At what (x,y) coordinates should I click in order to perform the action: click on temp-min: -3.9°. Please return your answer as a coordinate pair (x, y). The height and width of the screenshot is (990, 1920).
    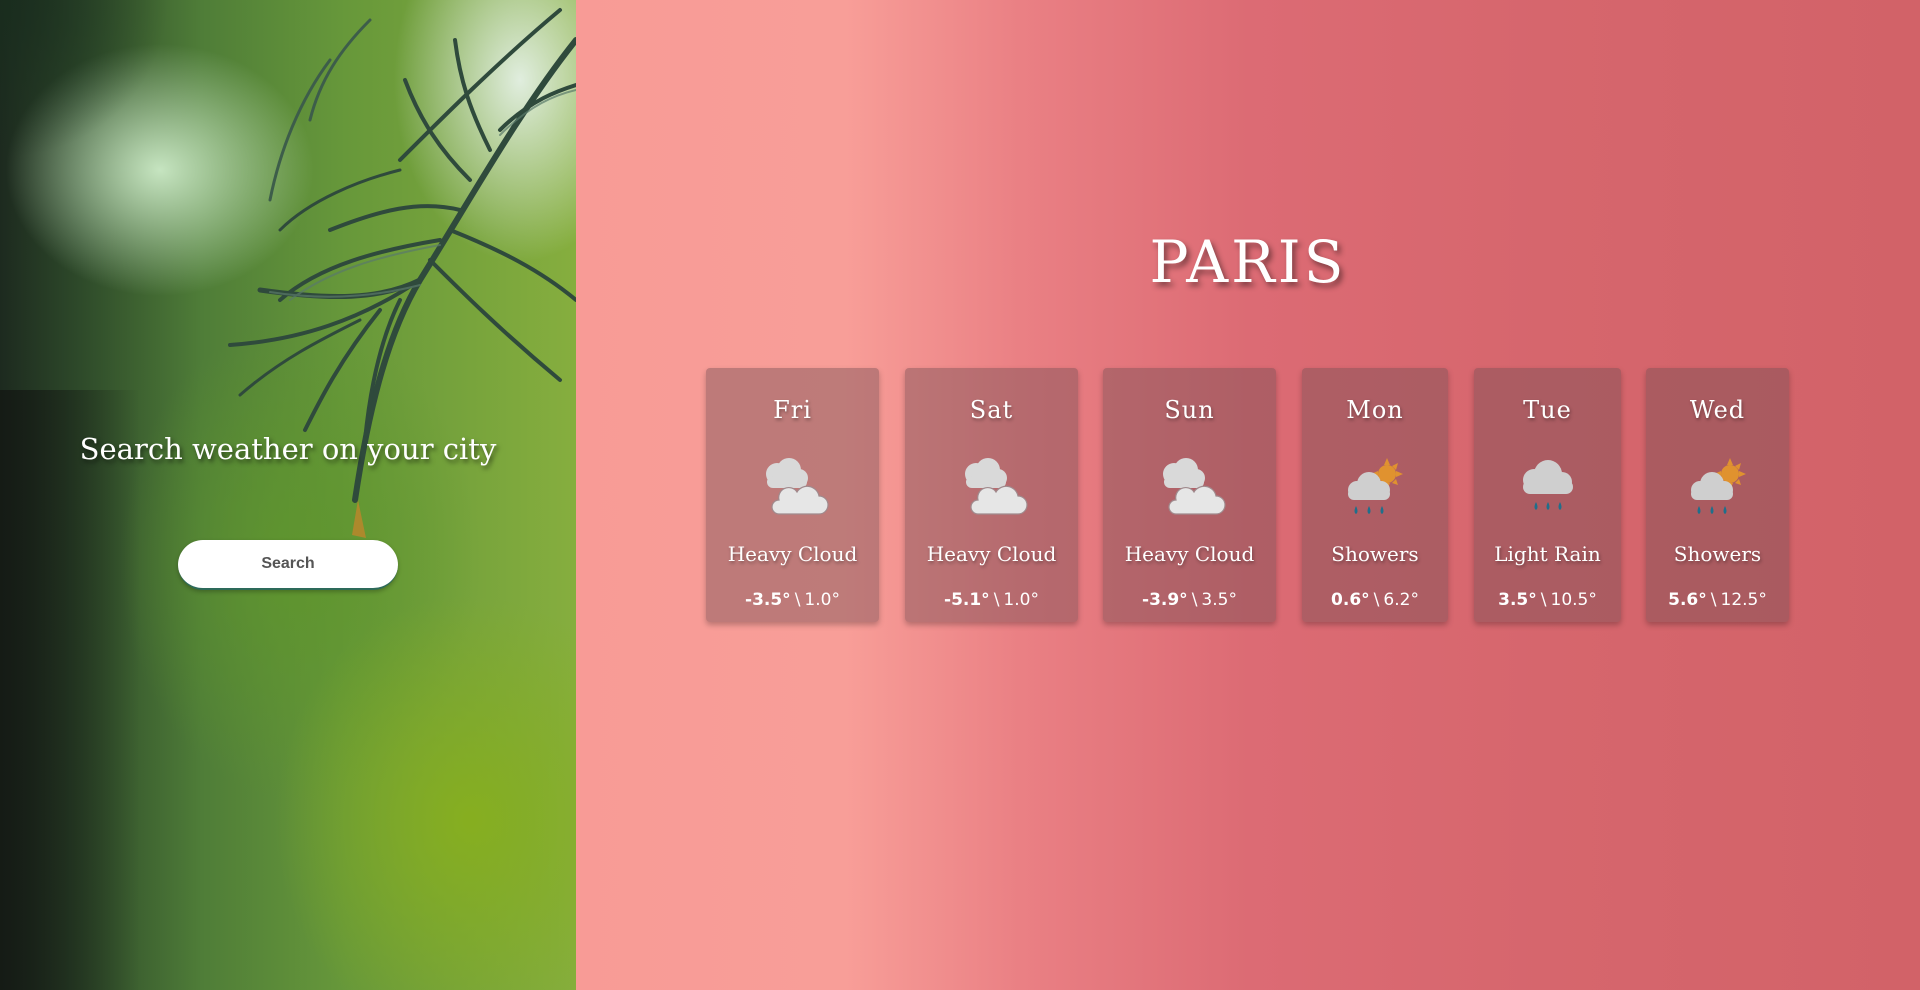
    Looking at the image, I should click on (1165, 600).